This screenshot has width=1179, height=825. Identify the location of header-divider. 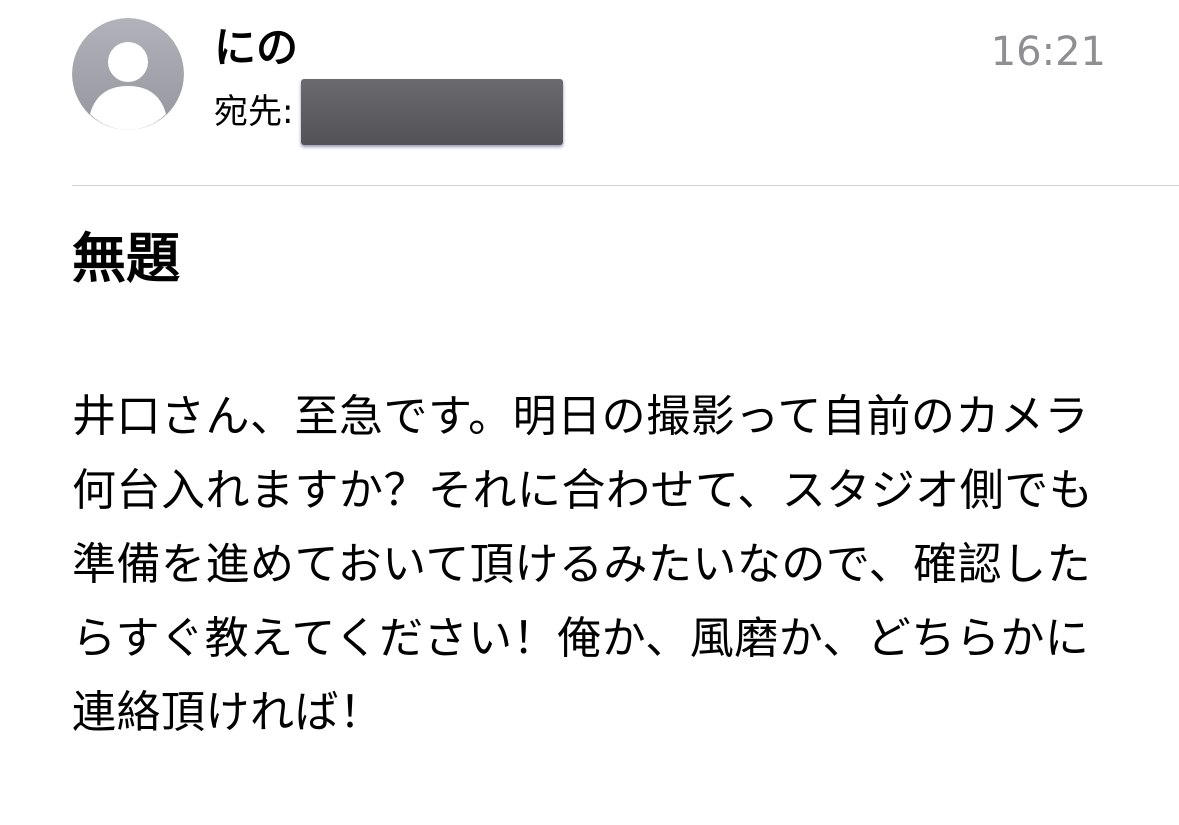
(625, 185).